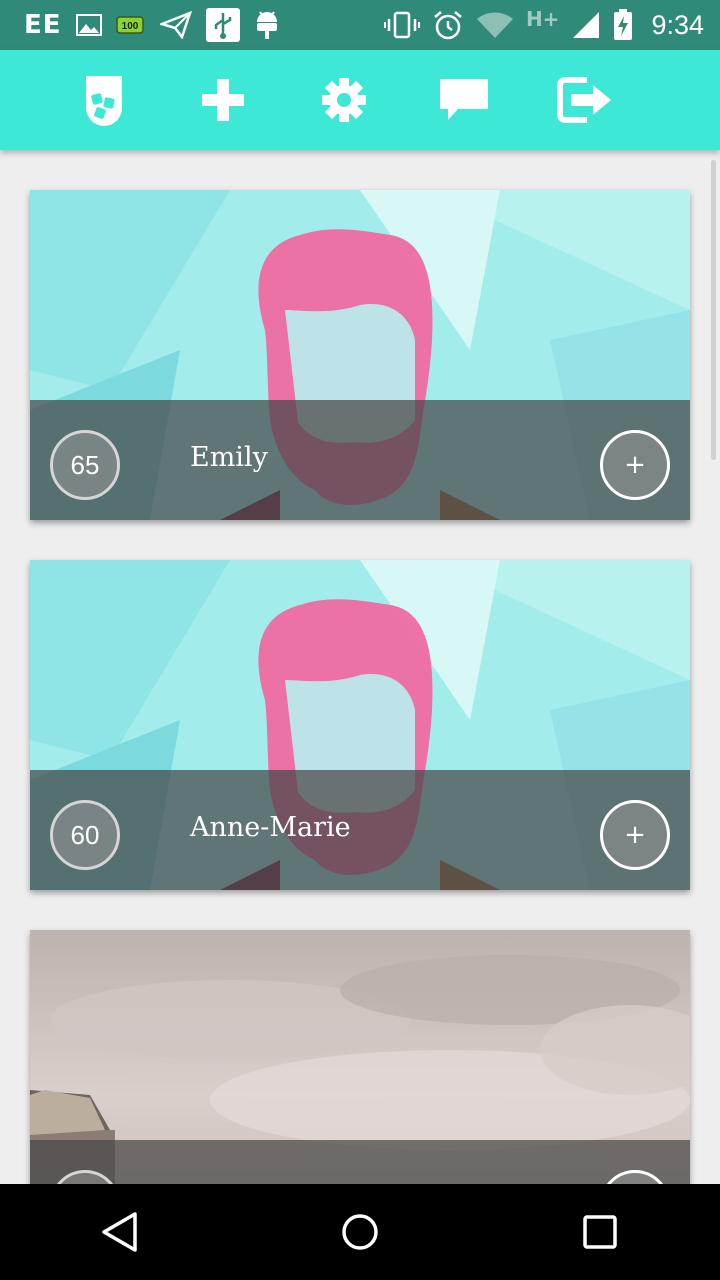 This screenshot has width=720, height=1280. What do you see at coordinates (360, 1162) in the screenshot?
I see `card-info-bar` at bounding box center [360, 1162].